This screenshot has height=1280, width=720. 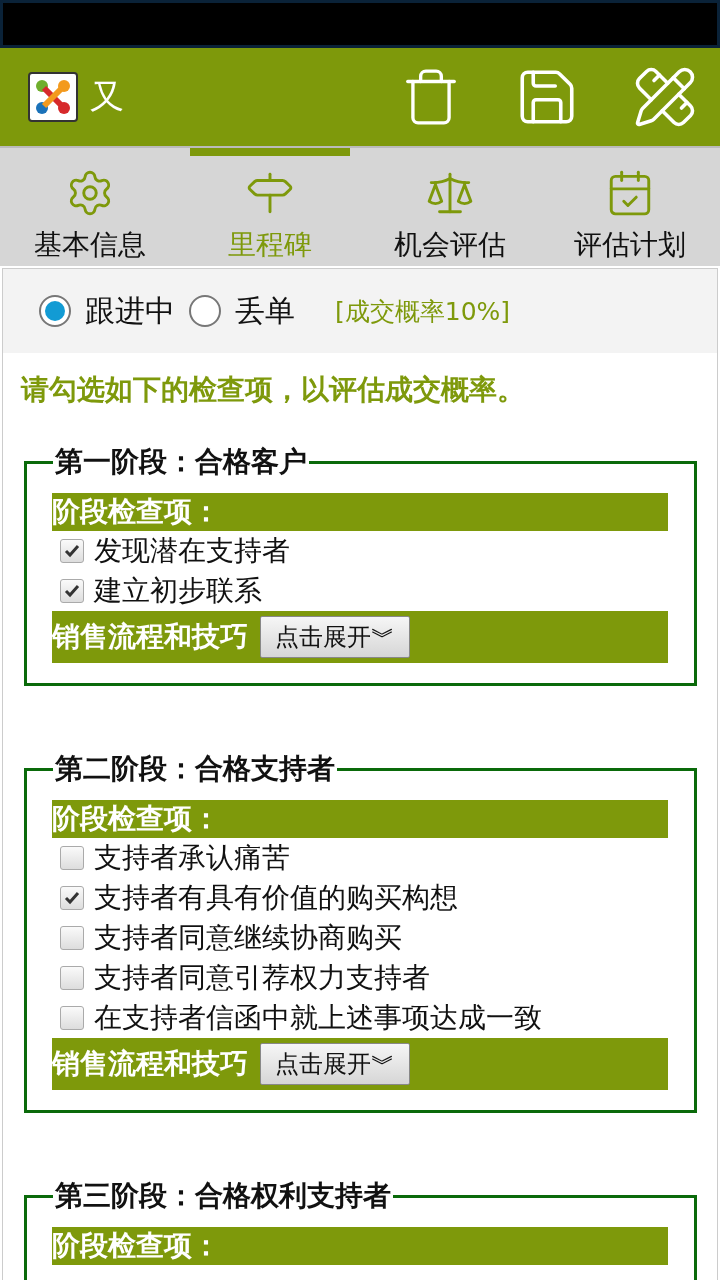 I want to click on app-title: 又, so click(x=107, y=96).